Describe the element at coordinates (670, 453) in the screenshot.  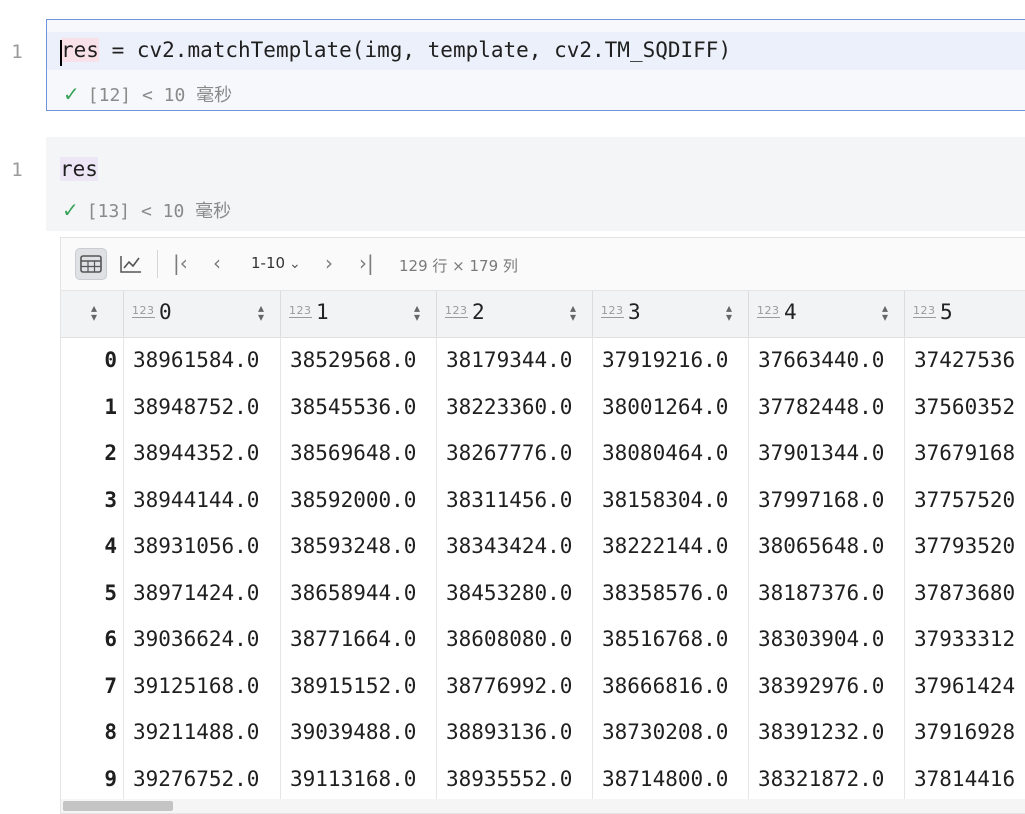
I see `table-cell: 38080464.0` at that location.